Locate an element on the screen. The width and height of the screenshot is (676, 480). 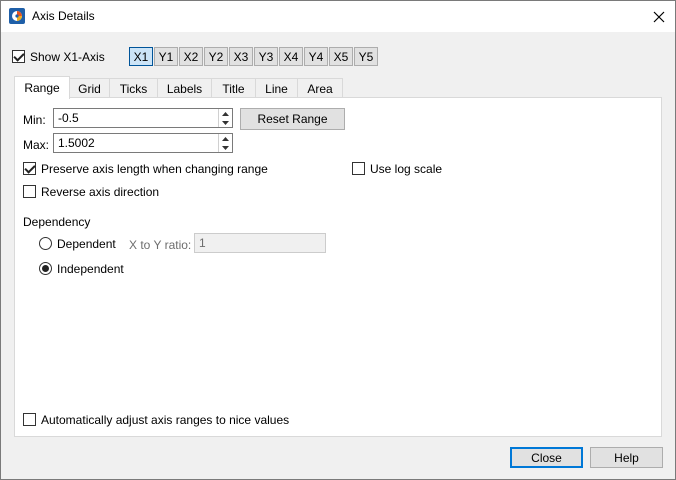
min-label: Min: is located at coordinates (34, 120).